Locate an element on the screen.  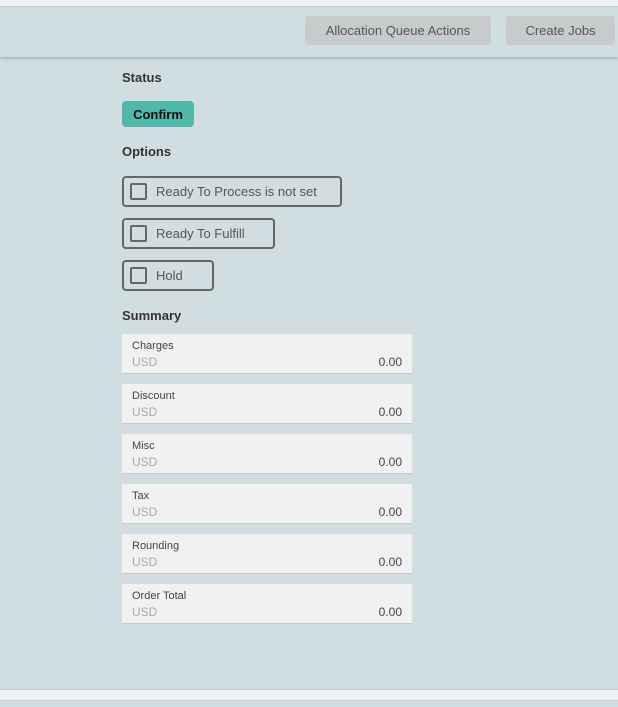
top-strip is located at coordinates (309, 3).